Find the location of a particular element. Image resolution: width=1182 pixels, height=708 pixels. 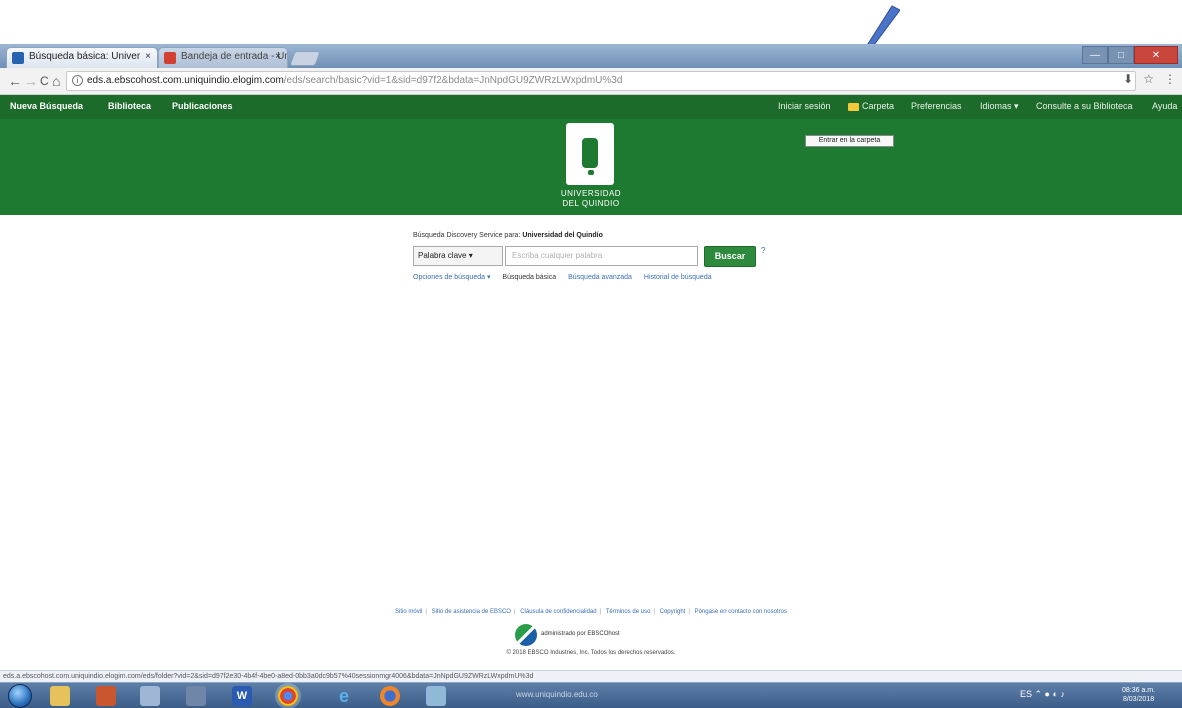

nav-library: Biblioteca is located at coordinates (129, 106).